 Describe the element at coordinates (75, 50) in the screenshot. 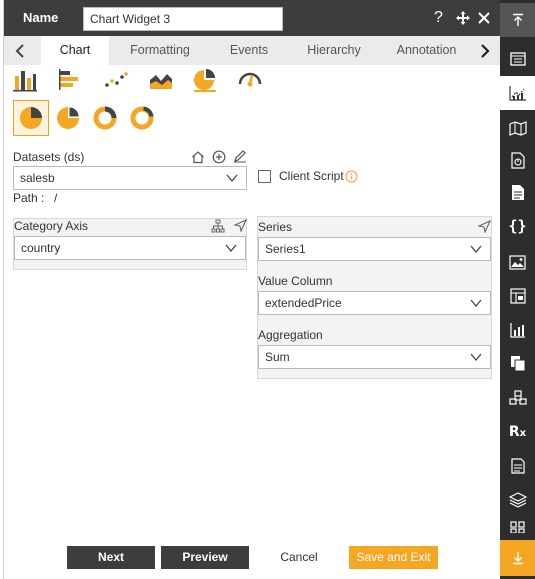

I see `tab-chart: Chart` at that location.